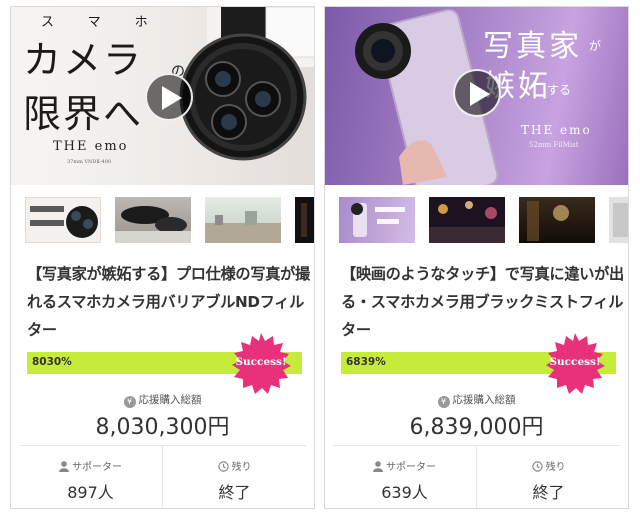  What do you see at coordinates (554, 145) in the screenshot?
I see `hero-model: 52mm FilMist` at bounding box center [554, 145].